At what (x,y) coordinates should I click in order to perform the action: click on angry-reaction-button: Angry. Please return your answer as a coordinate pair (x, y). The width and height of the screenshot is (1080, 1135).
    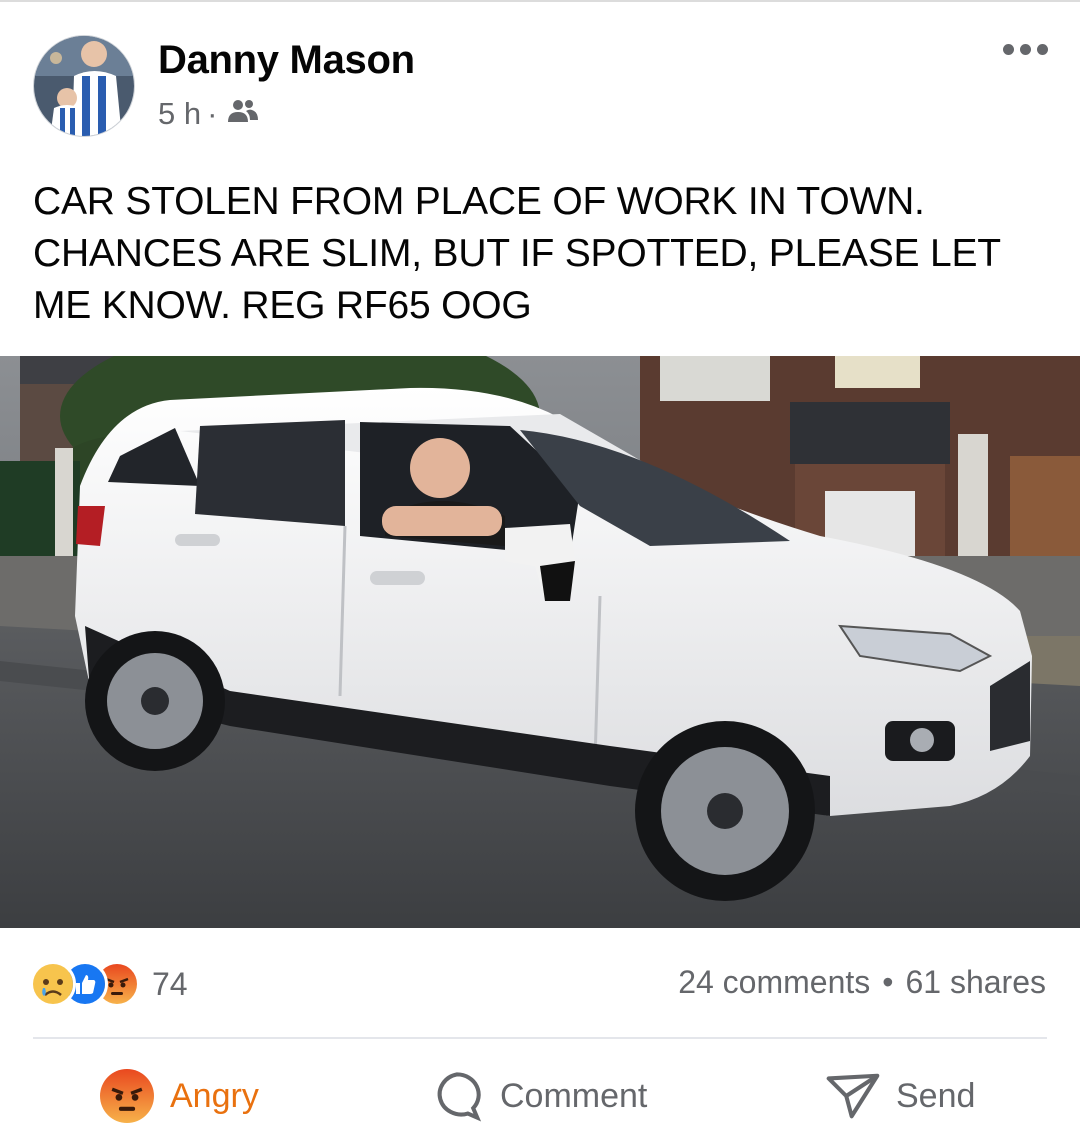
    Looking at the image, I should click on (179, 1096).